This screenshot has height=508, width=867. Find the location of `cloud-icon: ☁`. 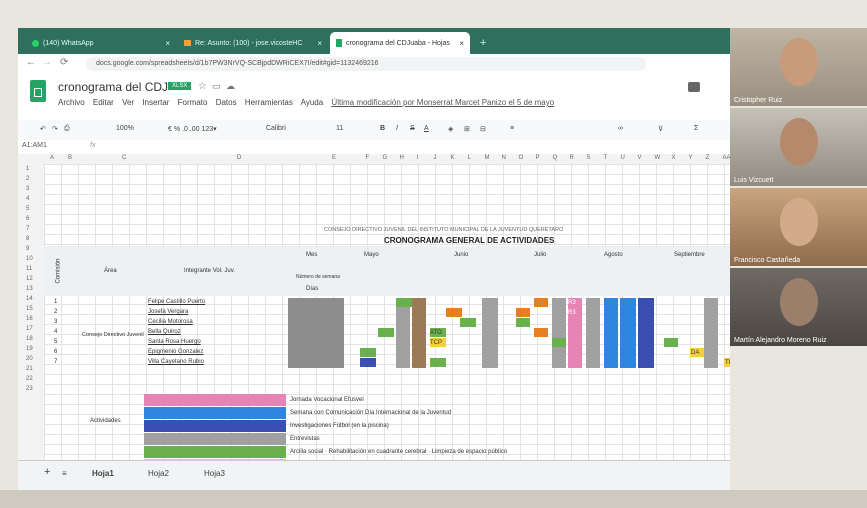

cloud-icon: ☁ is located at coordinates (230, 86).